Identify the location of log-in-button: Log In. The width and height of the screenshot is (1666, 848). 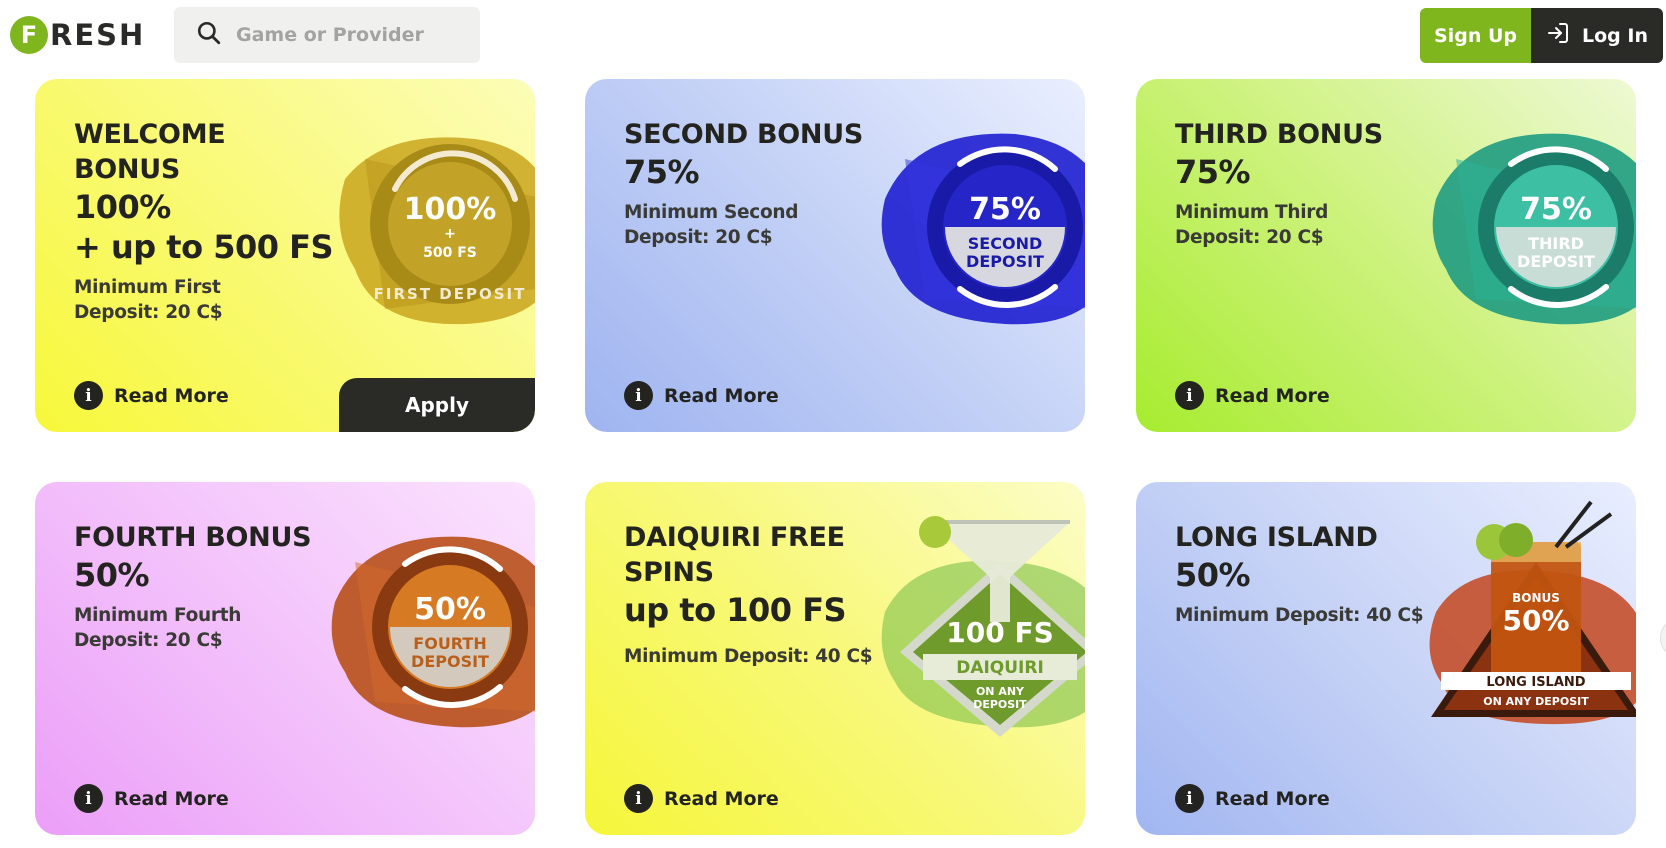
(1597, 35).